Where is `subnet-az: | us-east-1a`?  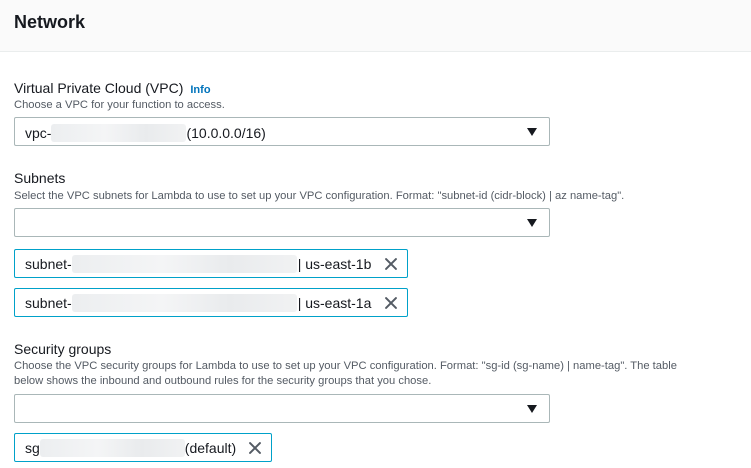 subnet-az: | us-east-1a is located at coordinates (334, 302).